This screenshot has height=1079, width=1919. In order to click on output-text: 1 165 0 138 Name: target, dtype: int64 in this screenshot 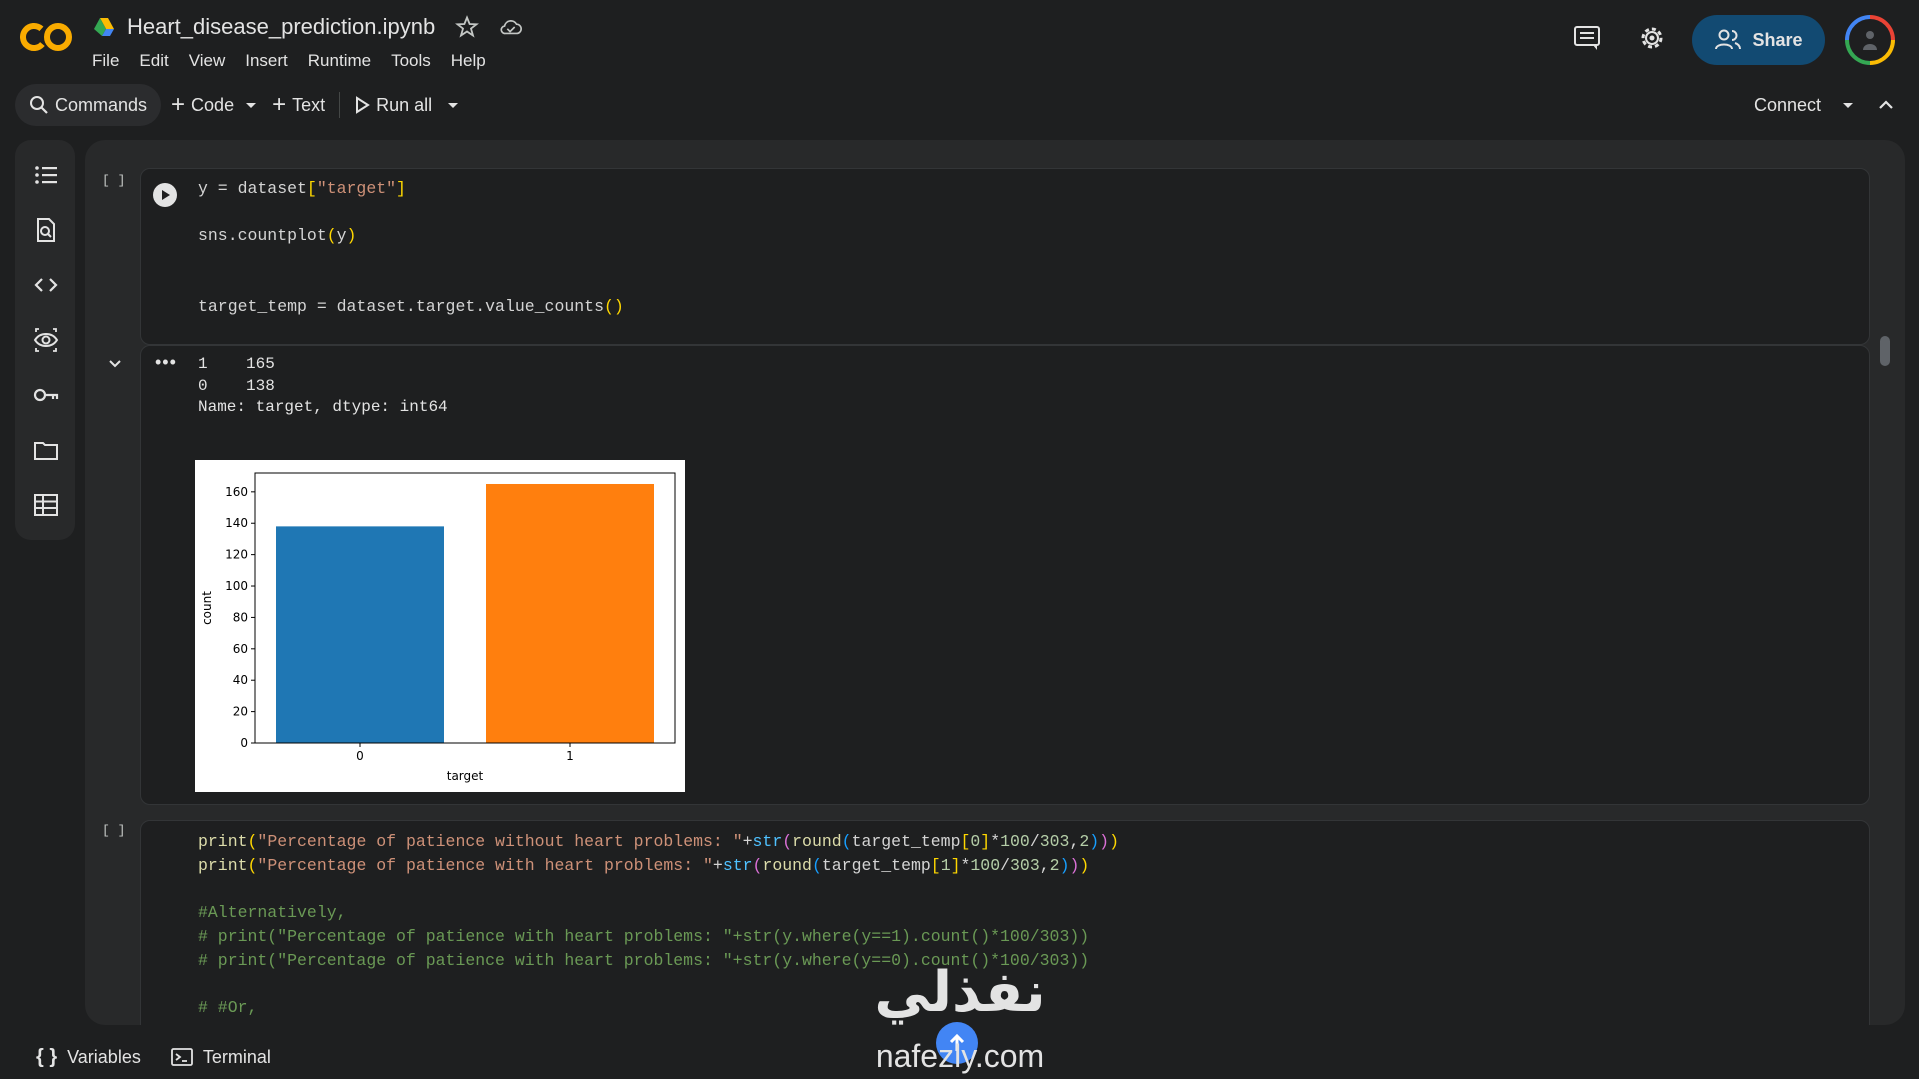, I will do `click(323, 385)`.